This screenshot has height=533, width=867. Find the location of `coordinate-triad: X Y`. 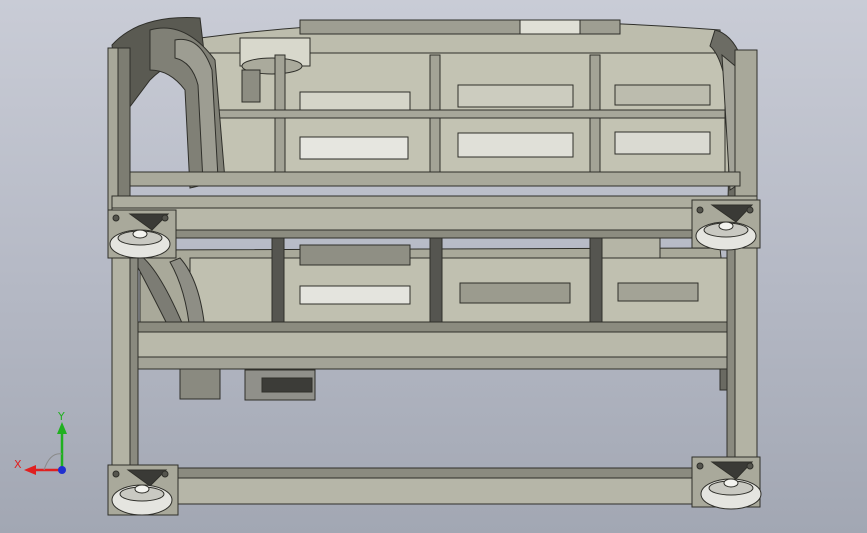

coordinate-triad: X Y is located at coordinates (40, 442).